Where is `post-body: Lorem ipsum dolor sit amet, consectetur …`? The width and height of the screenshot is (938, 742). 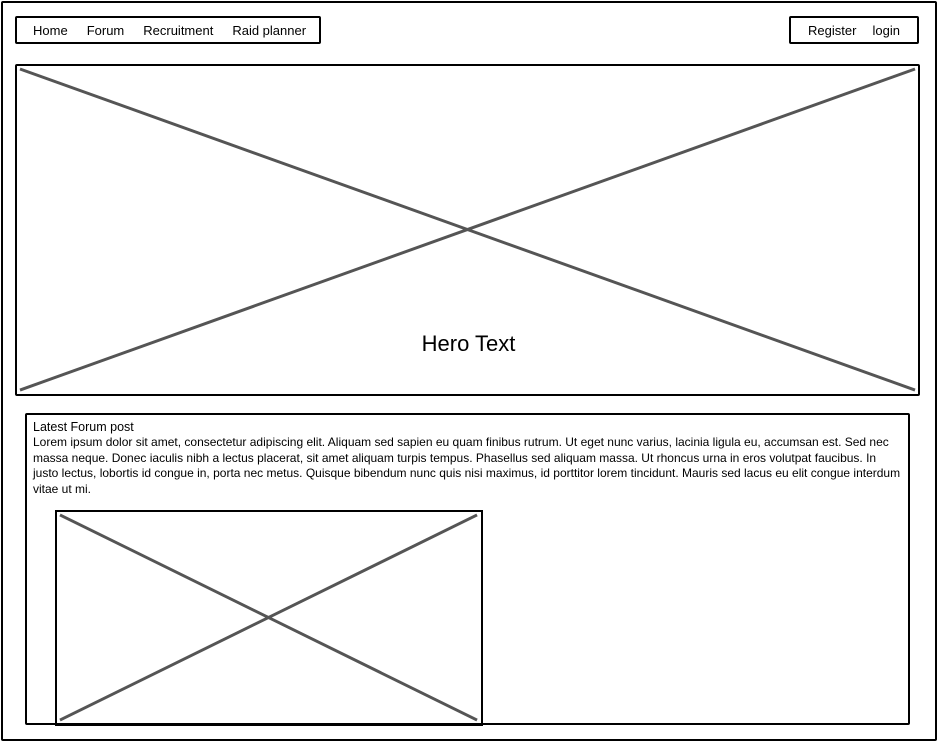
post-body: Lorem ipsum dolor sit amet, consectetur … is located at coordinates (467, 465).